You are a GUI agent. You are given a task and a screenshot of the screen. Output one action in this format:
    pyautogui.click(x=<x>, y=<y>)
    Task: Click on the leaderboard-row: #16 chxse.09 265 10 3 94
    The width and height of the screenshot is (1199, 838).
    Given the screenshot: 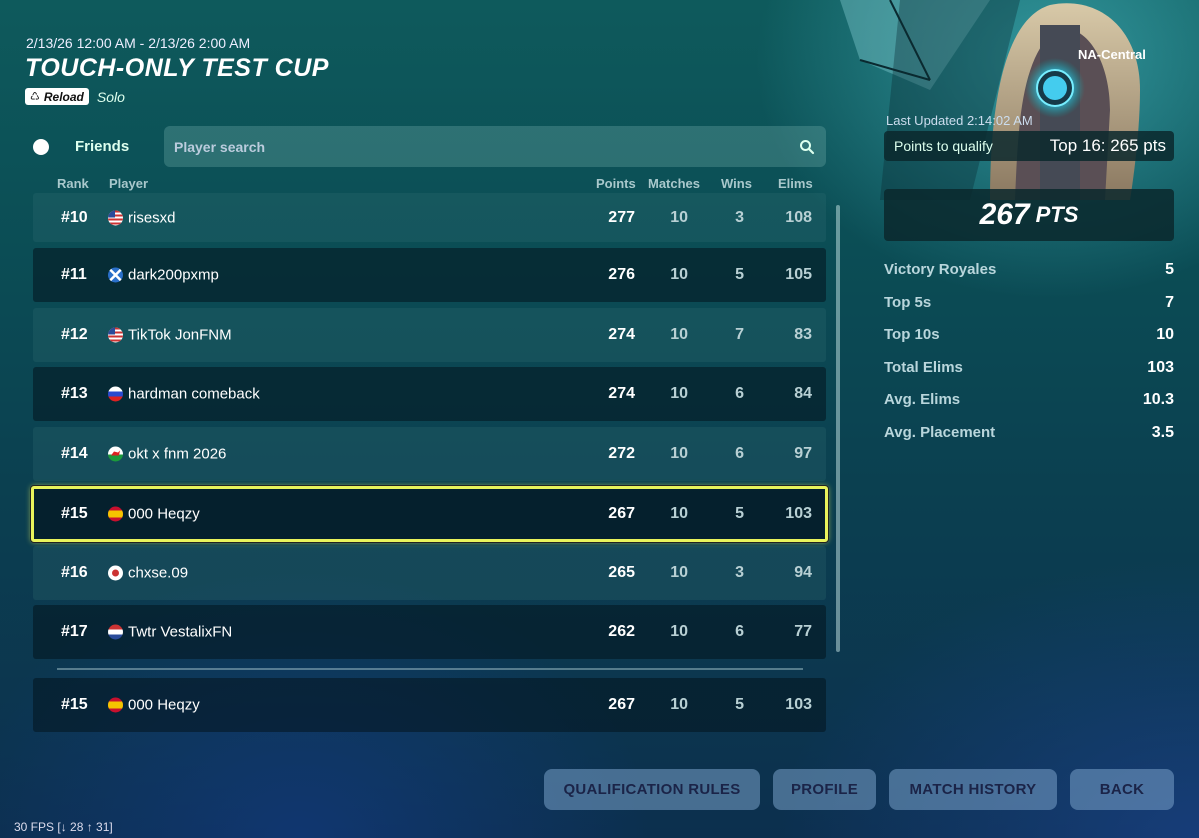 What is the action you would take?
    pyautogui.click(x=429, y=573)
    